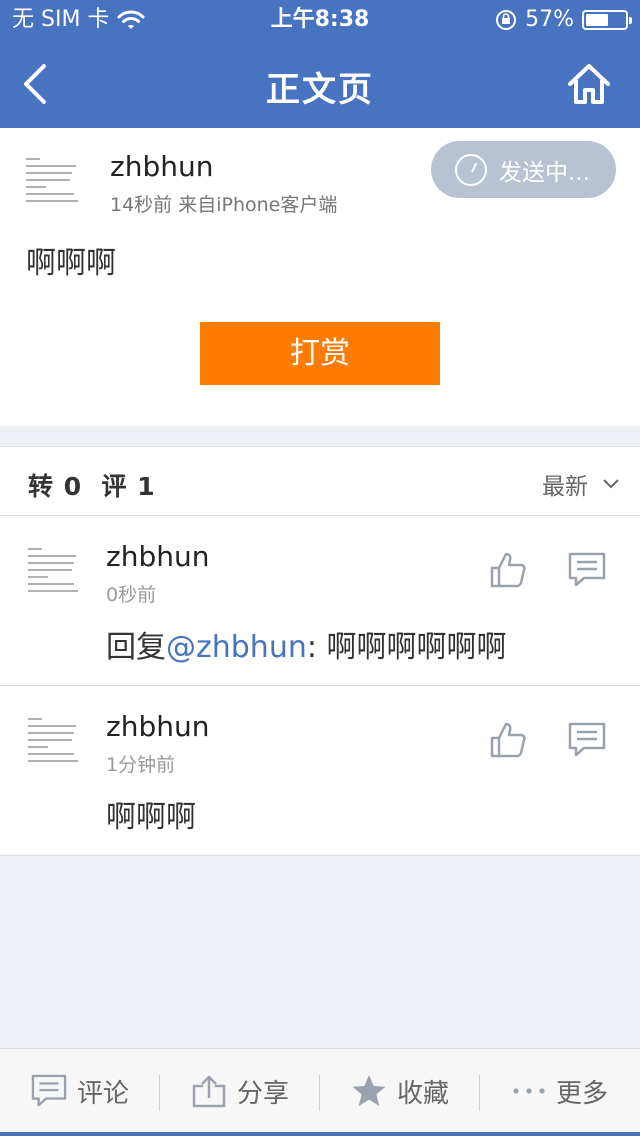 This screenshot has height=1136, width=640. Describe the element at coordinates (506, 20) in the screenshot. I see `rotation-lock-icon` at that location.